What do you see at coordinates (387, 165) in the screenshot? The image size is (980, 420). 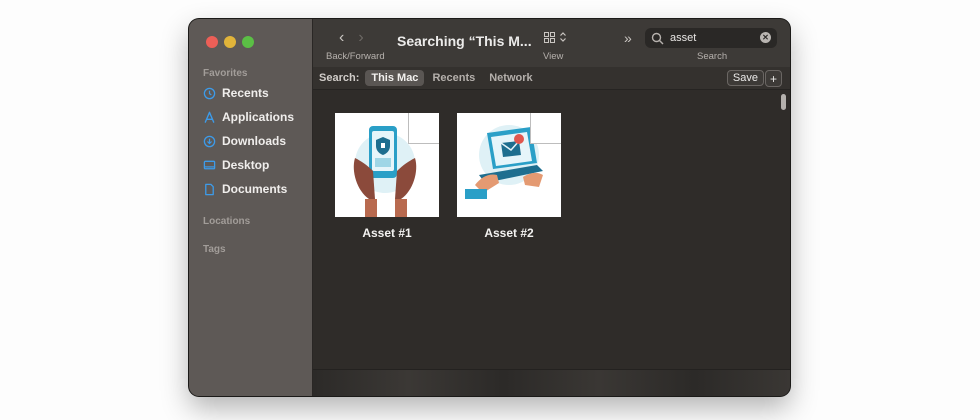 I see `phone-security-illustration` at bounding box center [387, 165].